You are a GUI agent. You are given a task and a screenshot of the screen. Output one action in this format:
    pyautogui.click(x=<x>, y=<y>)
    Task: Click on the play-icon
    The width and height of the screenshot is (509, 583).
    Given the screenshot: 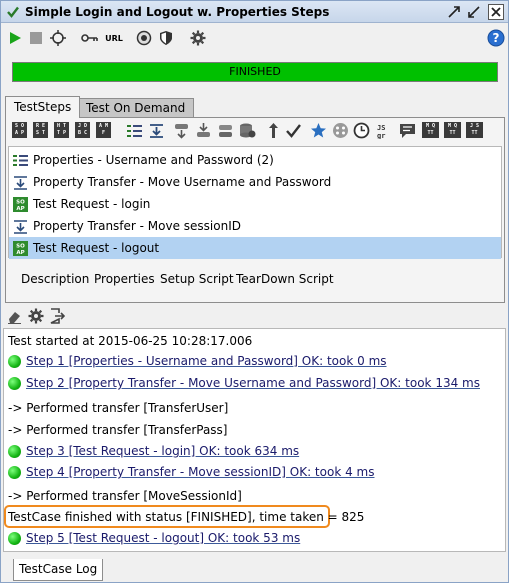 What is the action you would take?
    pyautogui.click(x=15, y=38)
    